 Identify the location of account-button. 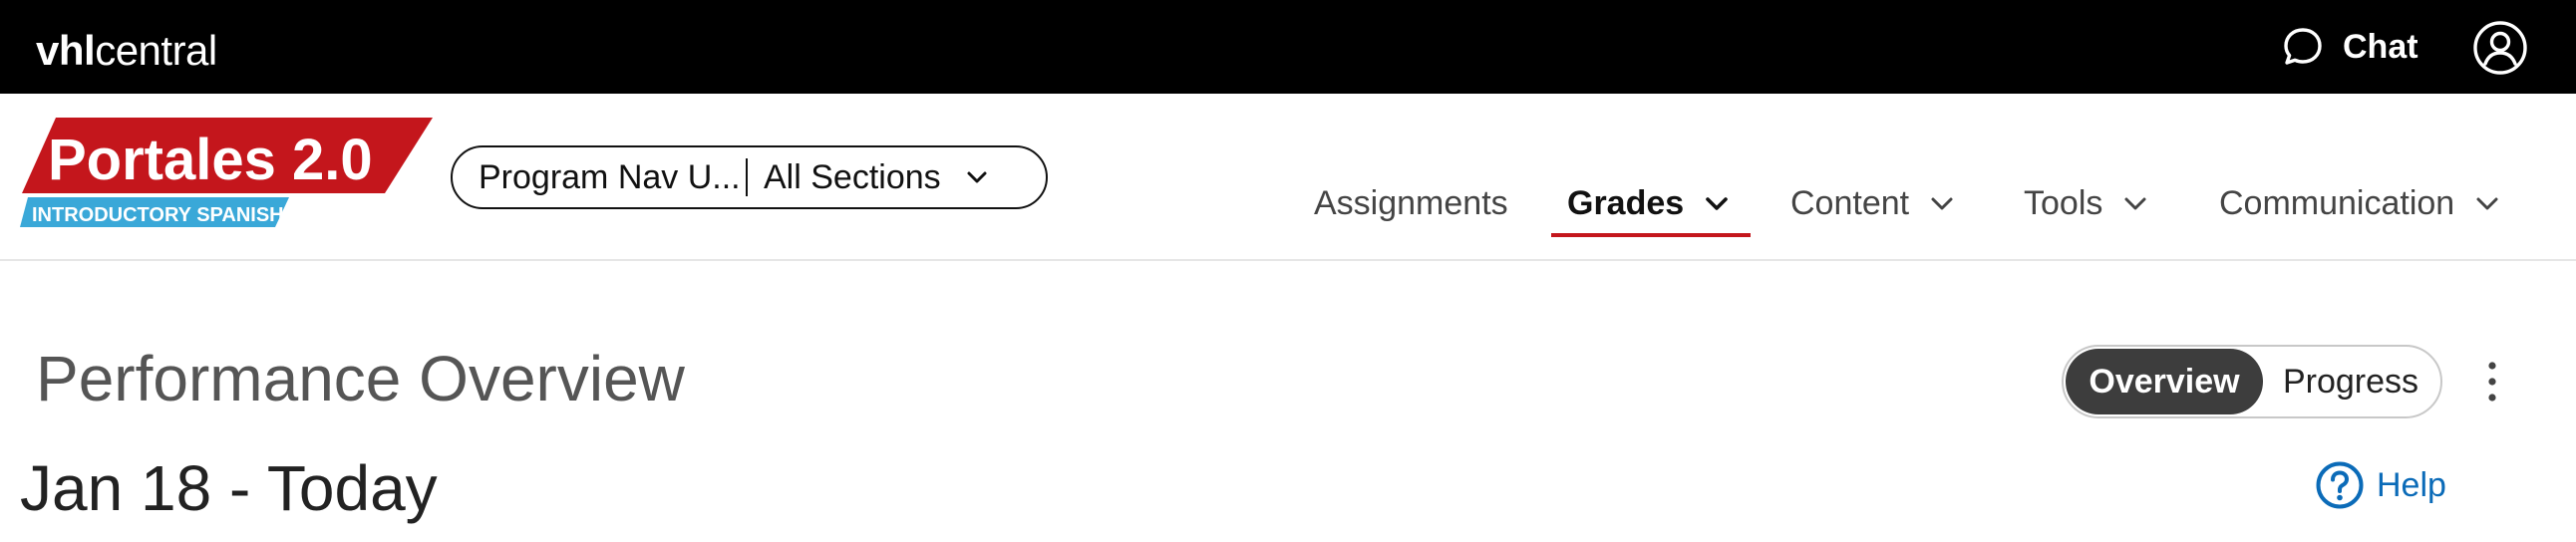
(2500, 48).